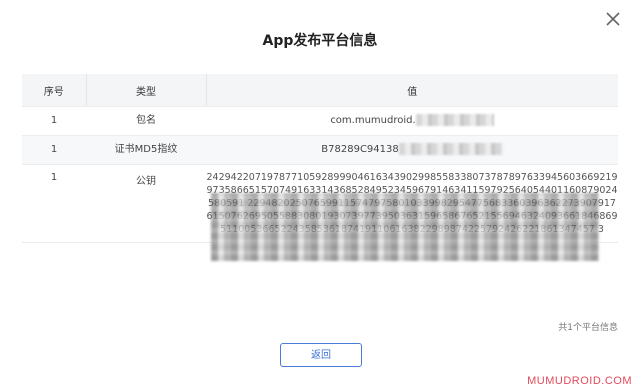 The height and width of the screenshot is (391, 640). Describe the element at coordinates (320, 41) in the screenshot. I see `dialog-title: App发布平台信息` at that location.